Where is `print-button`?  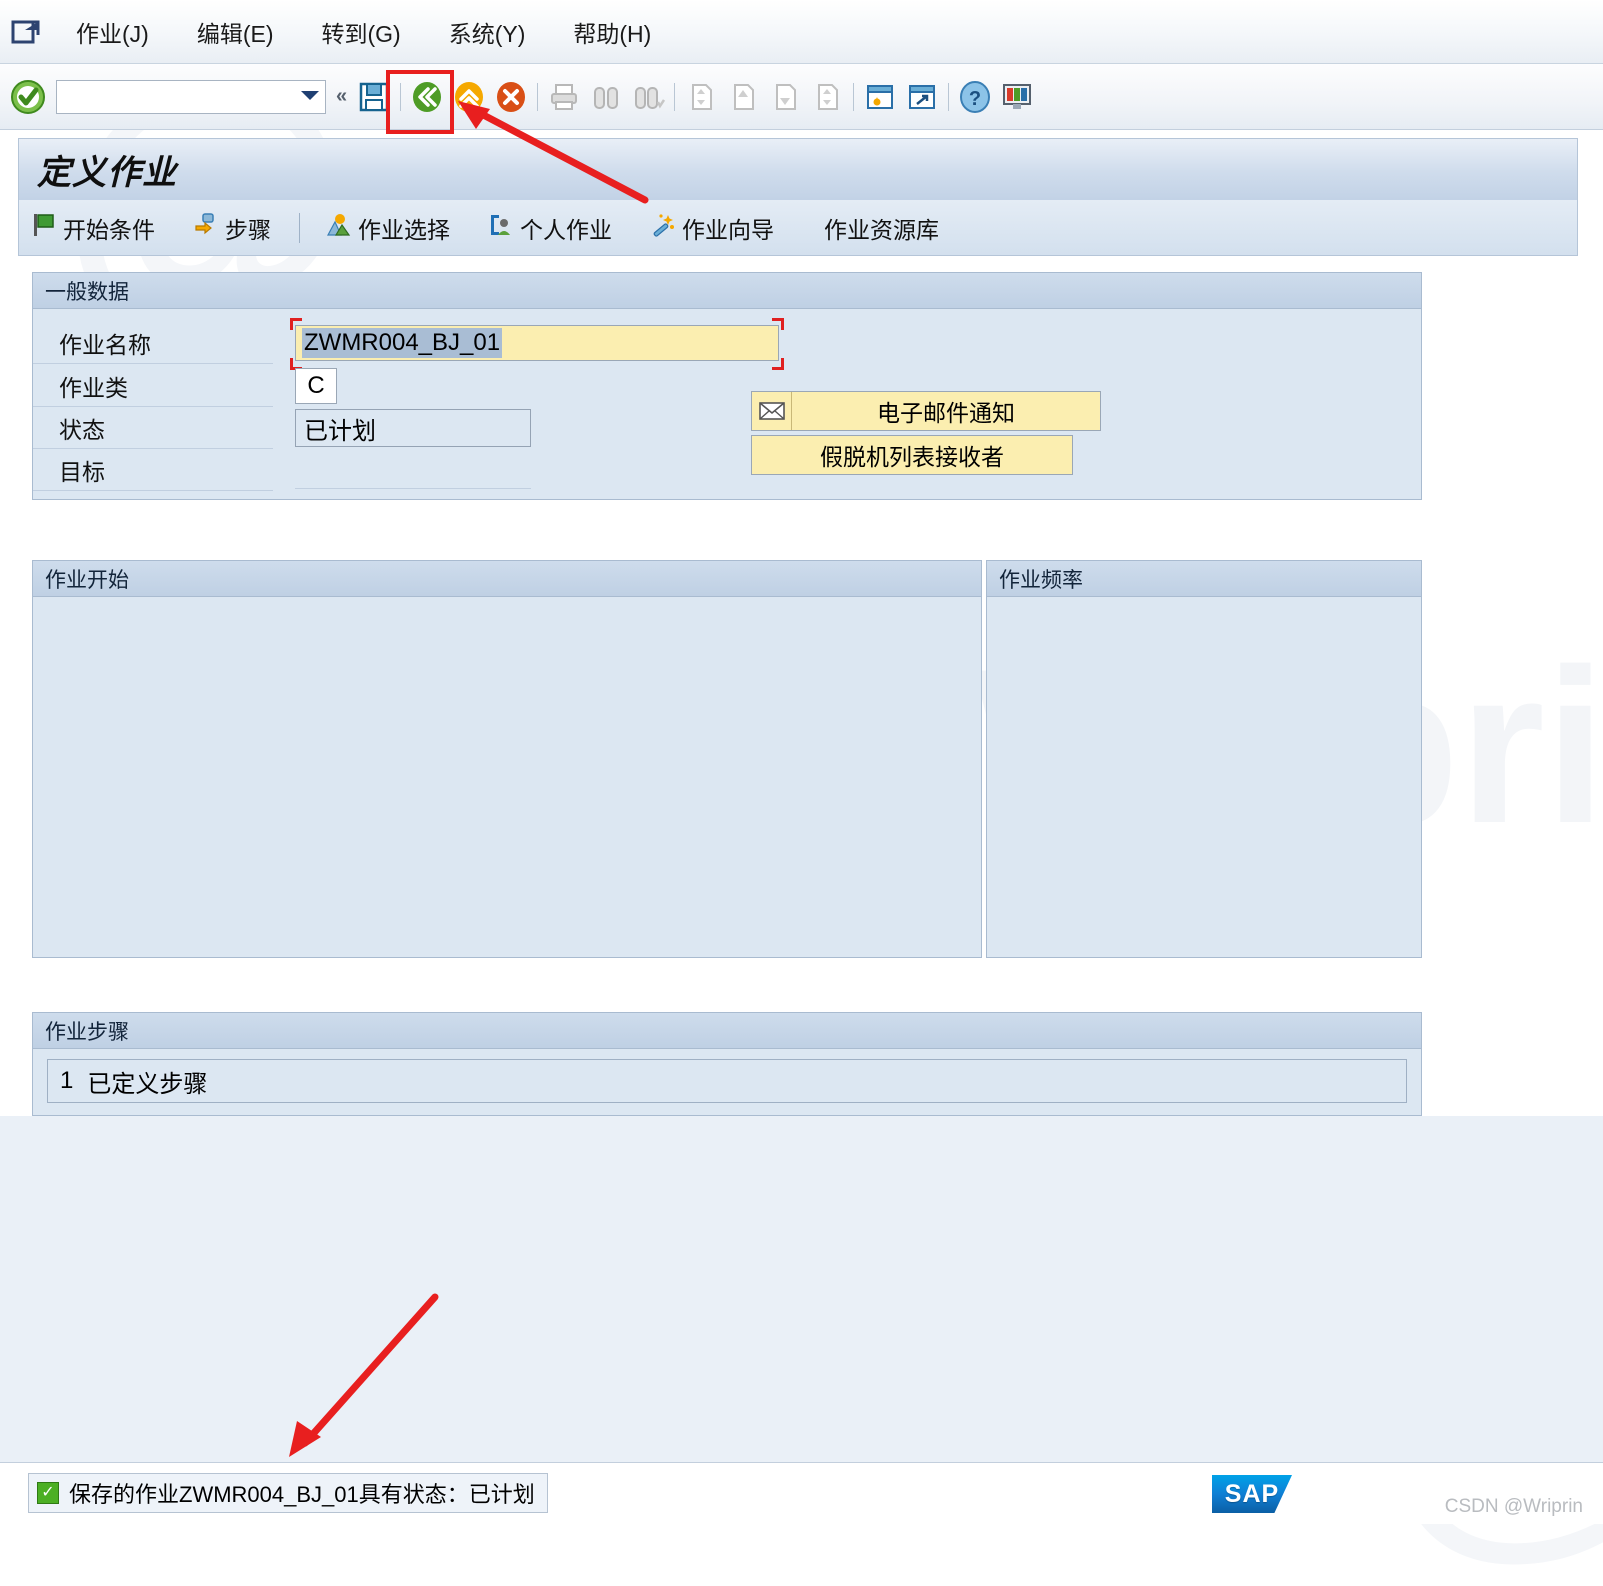
print-button is located at coordinates (564, 97).